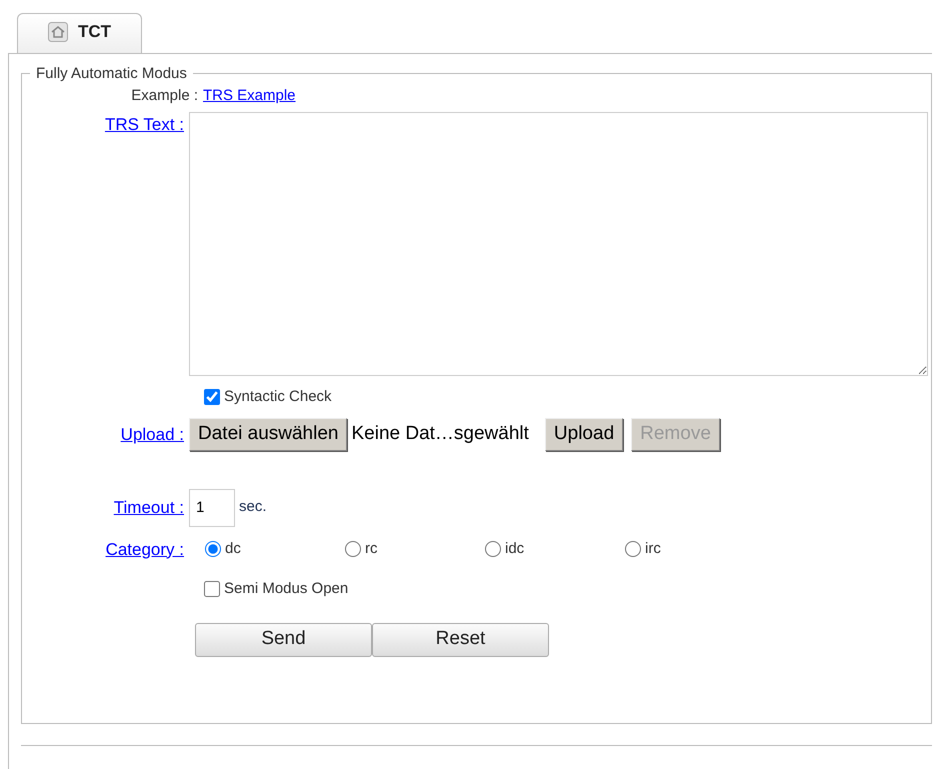 This screenshot has height=769, width=945. What do you see at coordinates (268, 434) in the screenshot?
I see `choose-file-button: Datei auswählen` at bounding box center [268, 434].